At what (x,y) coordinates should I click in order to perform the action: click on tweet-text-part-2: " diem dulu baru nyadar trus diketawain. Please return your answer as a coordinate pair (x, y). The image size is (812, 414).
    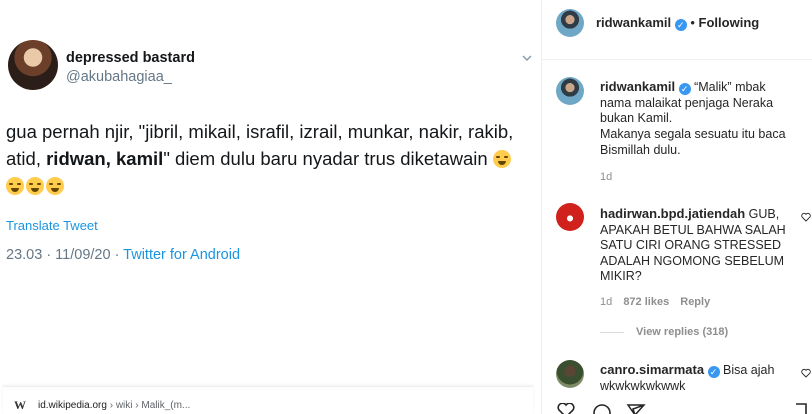
    Looking at the image, I should click on (325, 158).